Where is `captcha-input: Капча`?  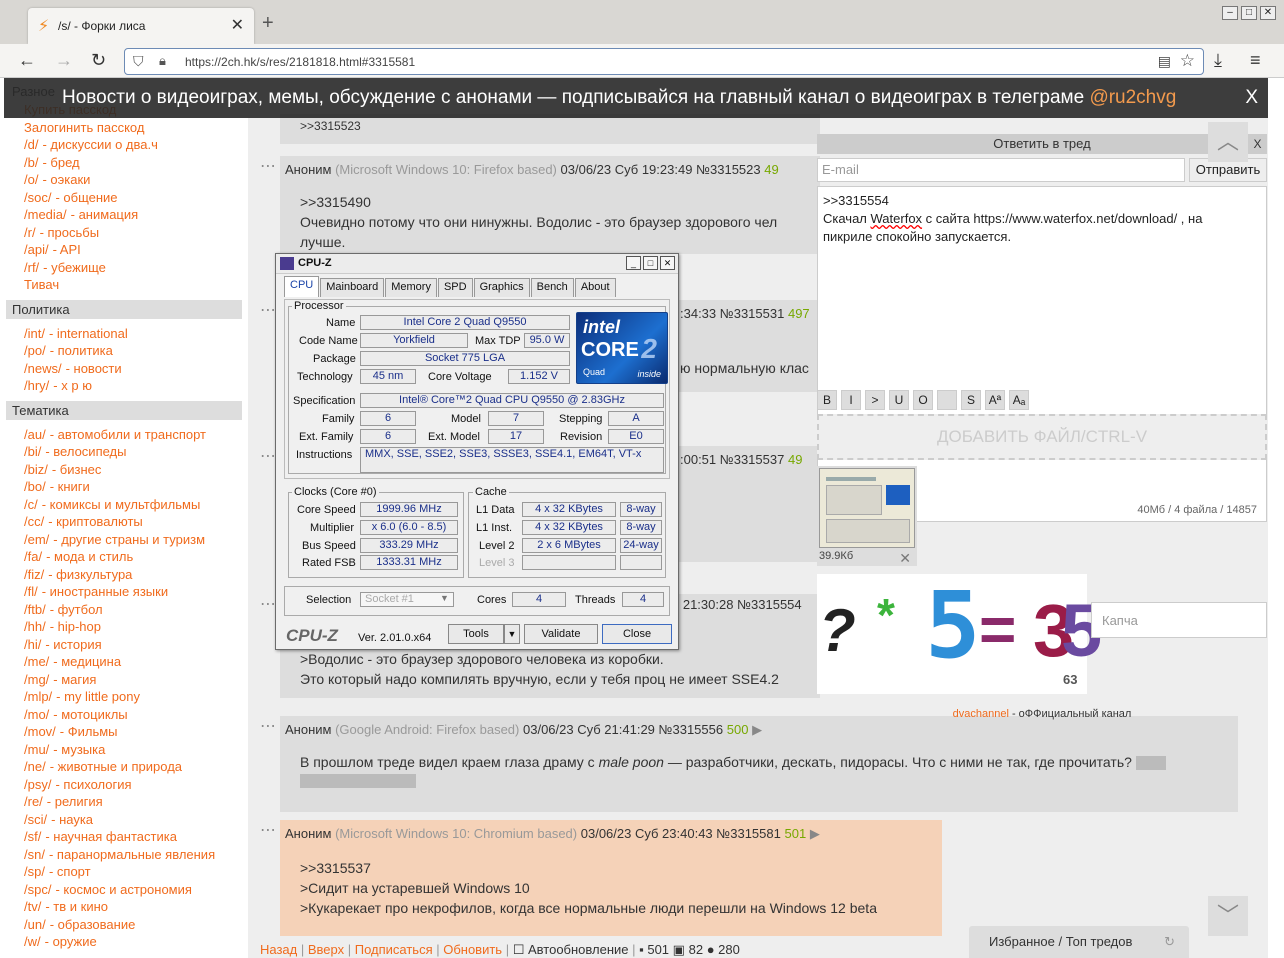 captcha-input: Капча is located at coordinates (1179, 620).